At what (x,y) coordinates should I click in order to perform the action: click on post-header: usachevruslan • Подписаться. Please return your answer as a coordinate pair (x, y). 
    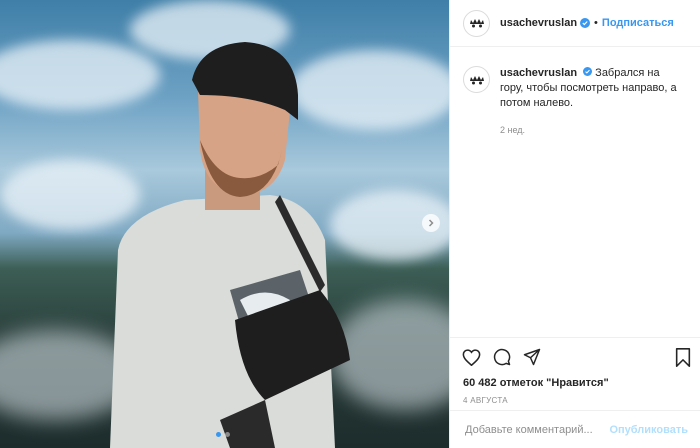
    Looking at the image, I should click on (575, 23).